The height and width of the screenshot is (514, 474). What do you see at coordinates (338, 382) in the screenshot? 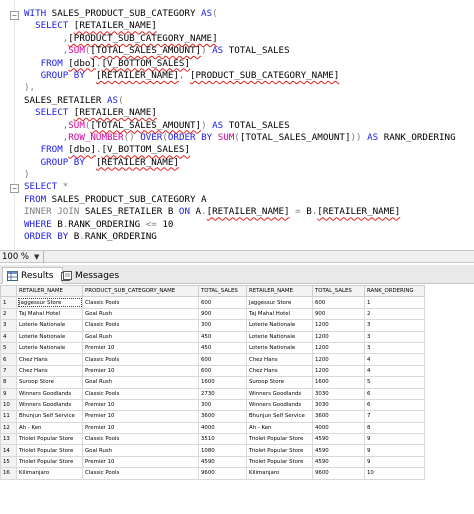
I see `table-cell: 1600` at bounding box center [338, 382].